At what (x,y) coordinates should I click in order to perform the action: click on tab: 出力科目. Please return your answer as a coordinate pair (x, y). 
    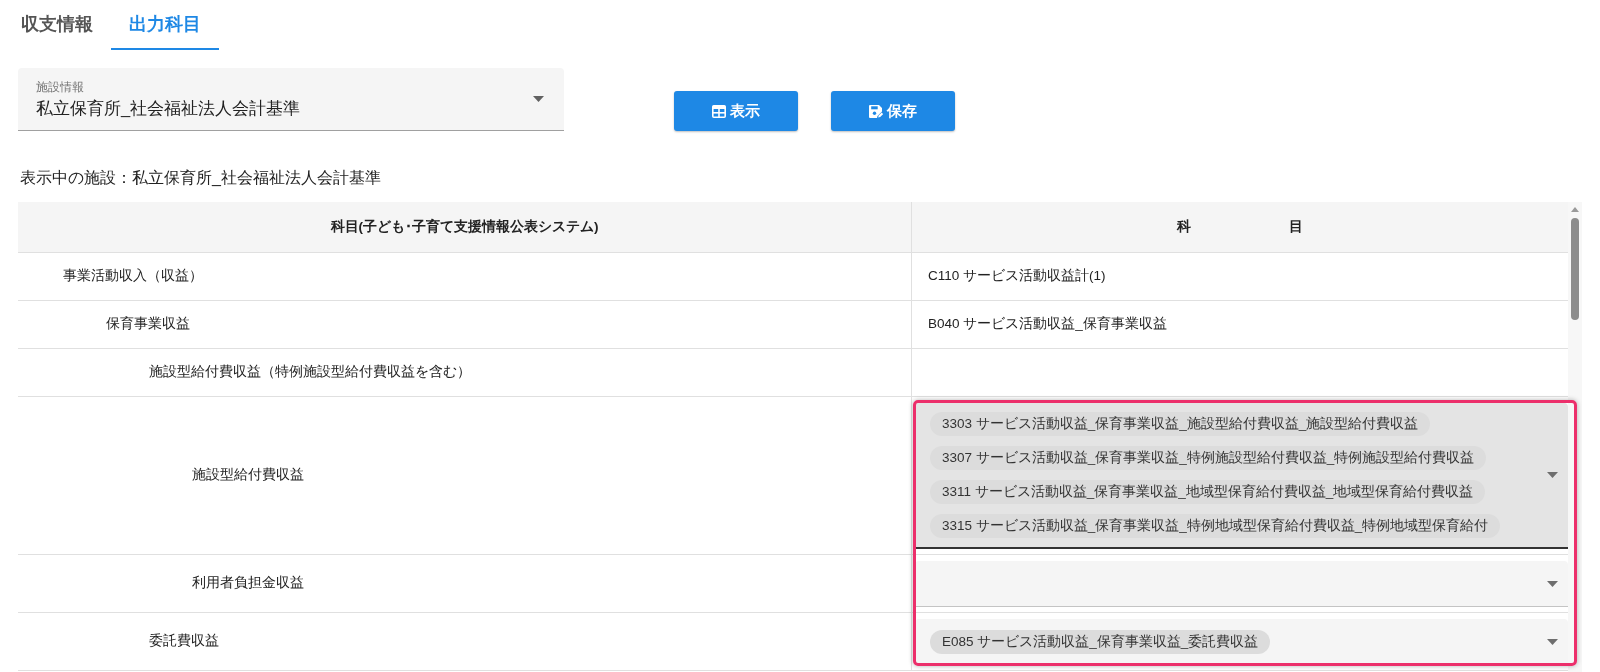
    Looking at the image, I should click on (165, 25).